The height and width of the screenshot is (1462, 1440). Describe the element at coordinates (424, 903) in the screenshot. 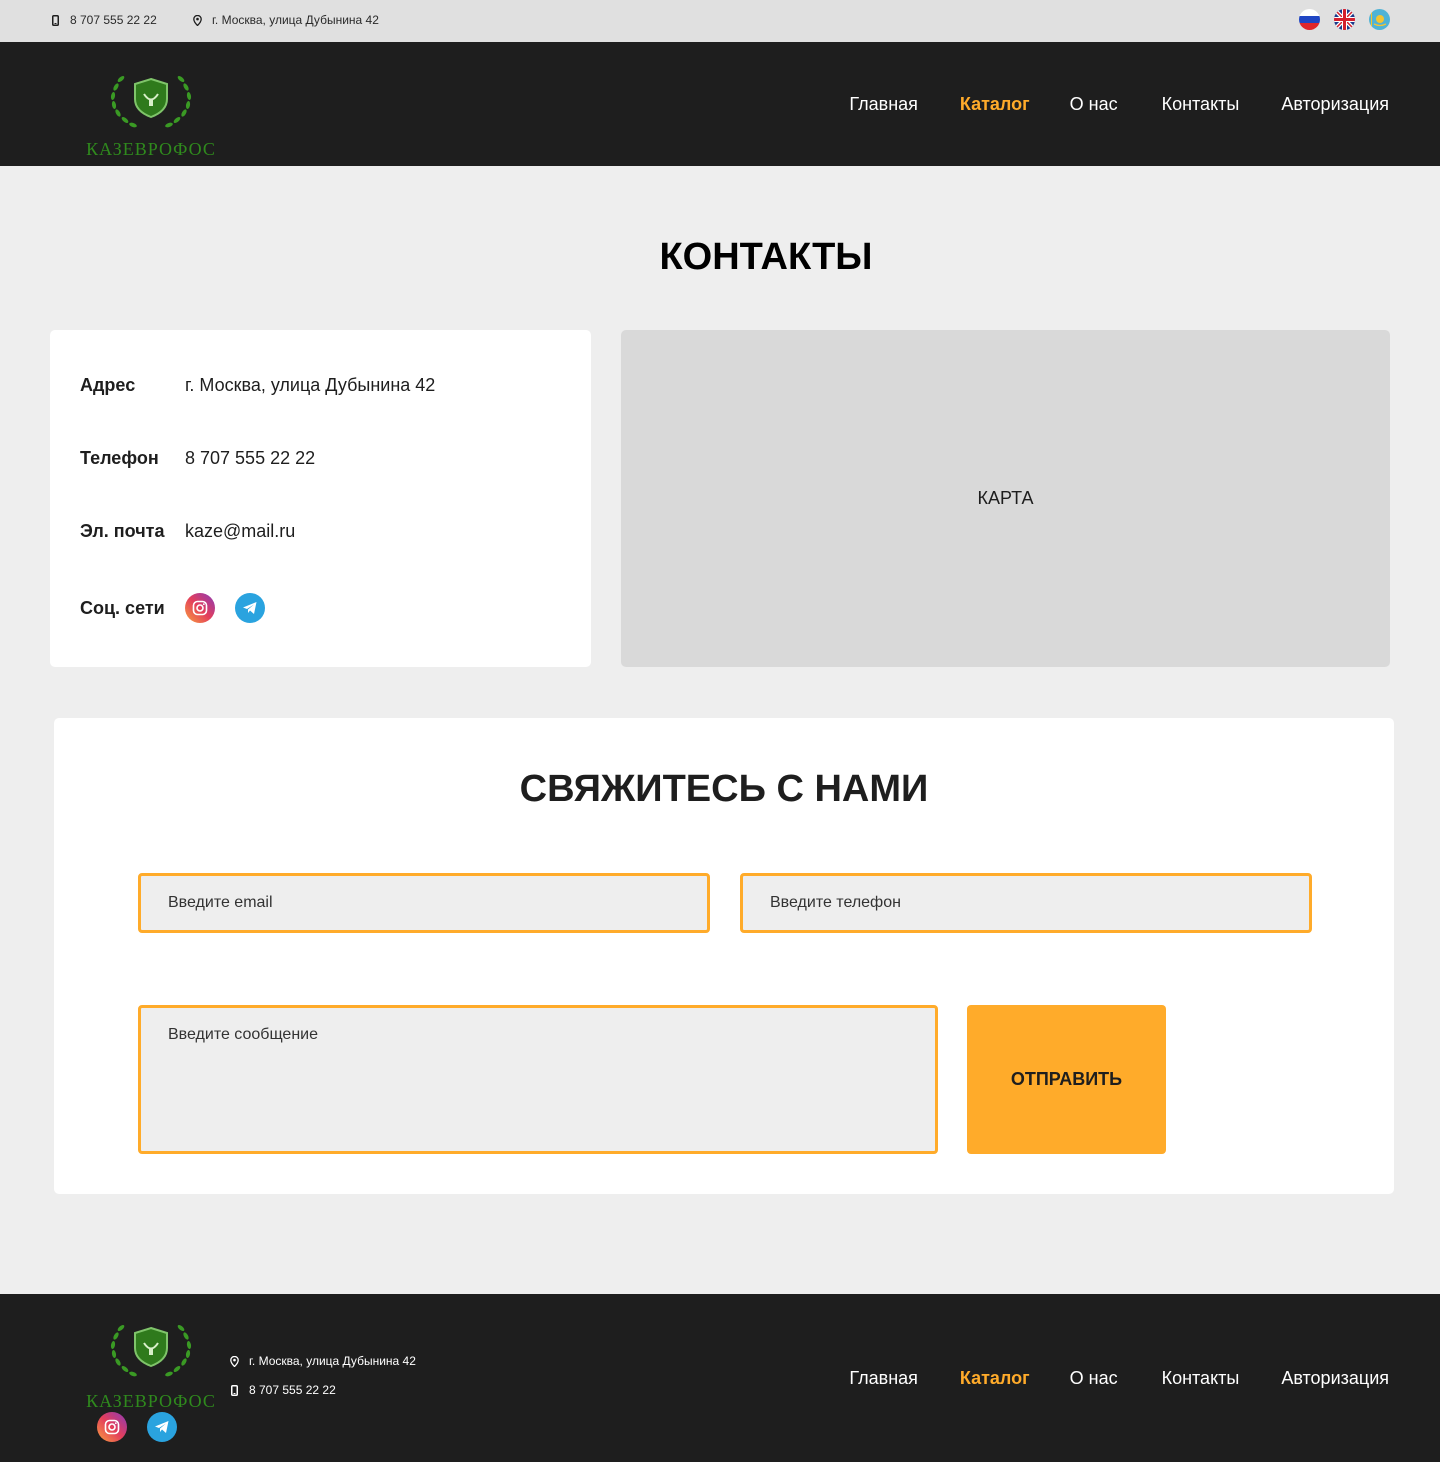

I see `email-input` at that location.